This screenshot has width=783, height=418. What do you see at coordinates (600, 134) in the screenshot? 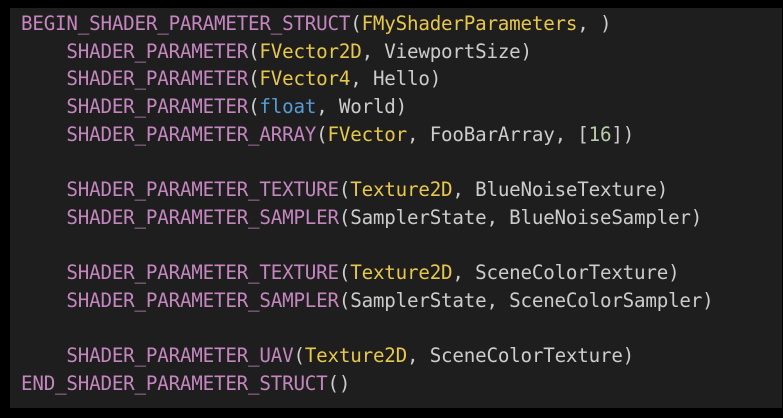
I see `number-token: 16` at bounding box center [600, 134].